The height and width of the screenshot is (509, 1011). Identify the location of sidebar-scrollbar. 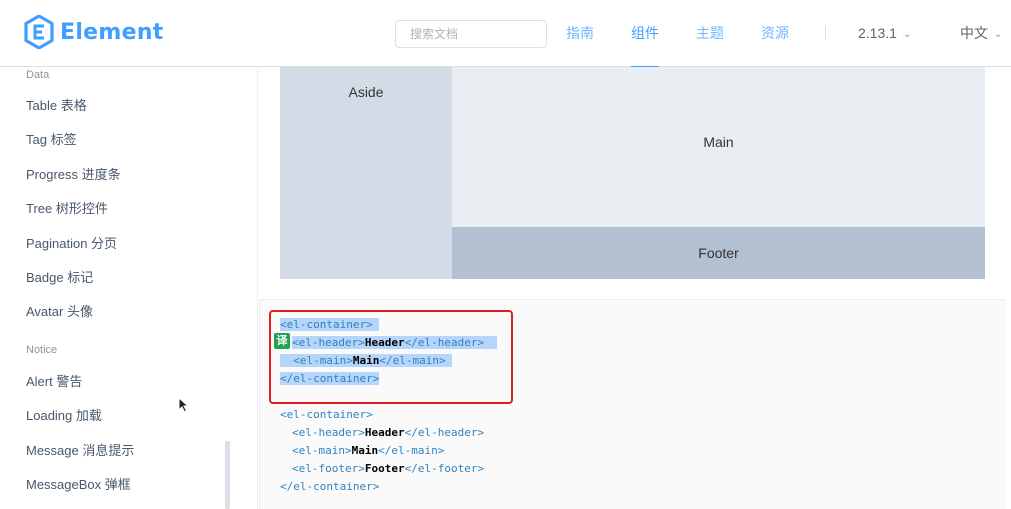
(227, 475).